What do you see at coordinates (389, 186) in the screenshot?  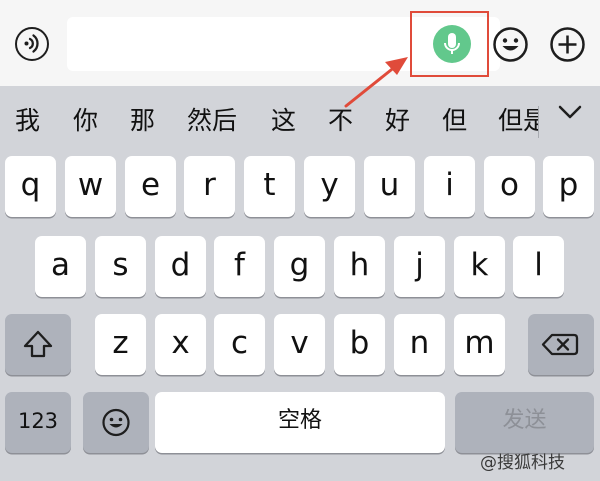 I see `key-u: u` at bounding box center [389, 186].